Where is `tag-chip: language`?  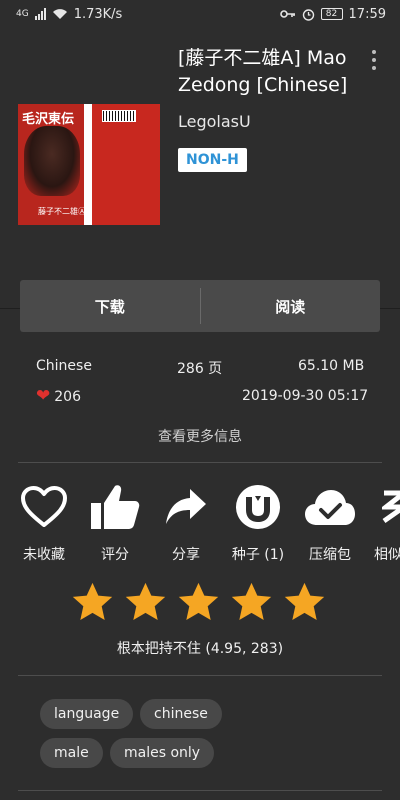 tag-chip: language is located at coordinates (87, 714).